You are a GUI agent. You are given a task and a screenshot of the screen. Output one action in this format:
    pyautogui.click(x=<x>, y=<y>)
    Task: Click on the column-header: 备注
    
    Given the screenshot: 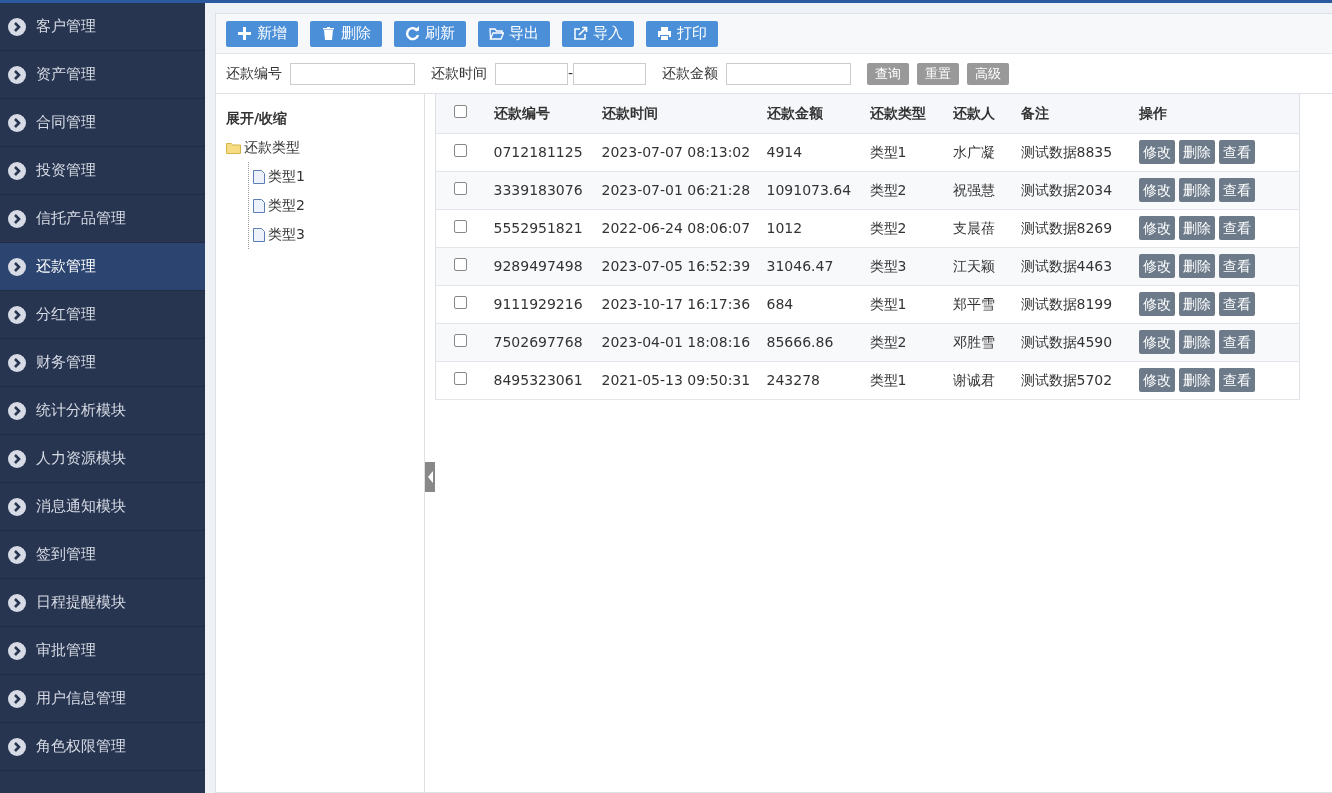 What is the action you would take?
    pyautogui.click(x=1034, y=112)
    